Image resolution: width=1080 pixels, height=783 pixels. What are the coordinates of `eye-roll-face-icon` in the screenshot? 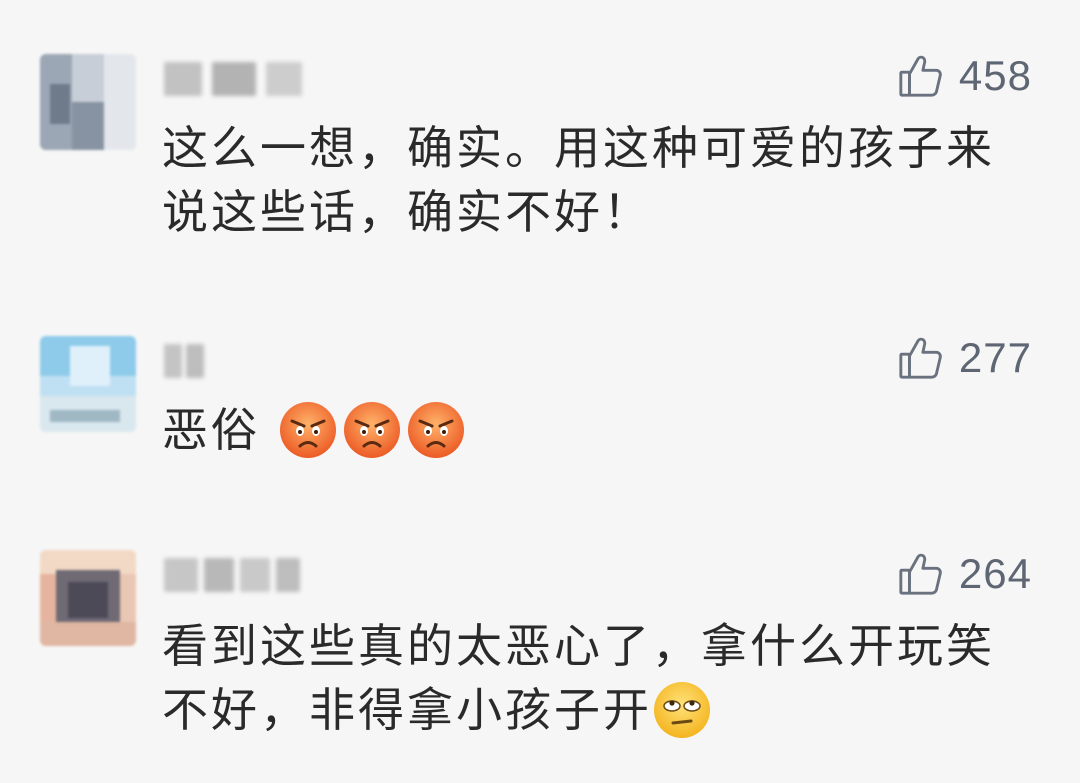 It's located at (682, 710).